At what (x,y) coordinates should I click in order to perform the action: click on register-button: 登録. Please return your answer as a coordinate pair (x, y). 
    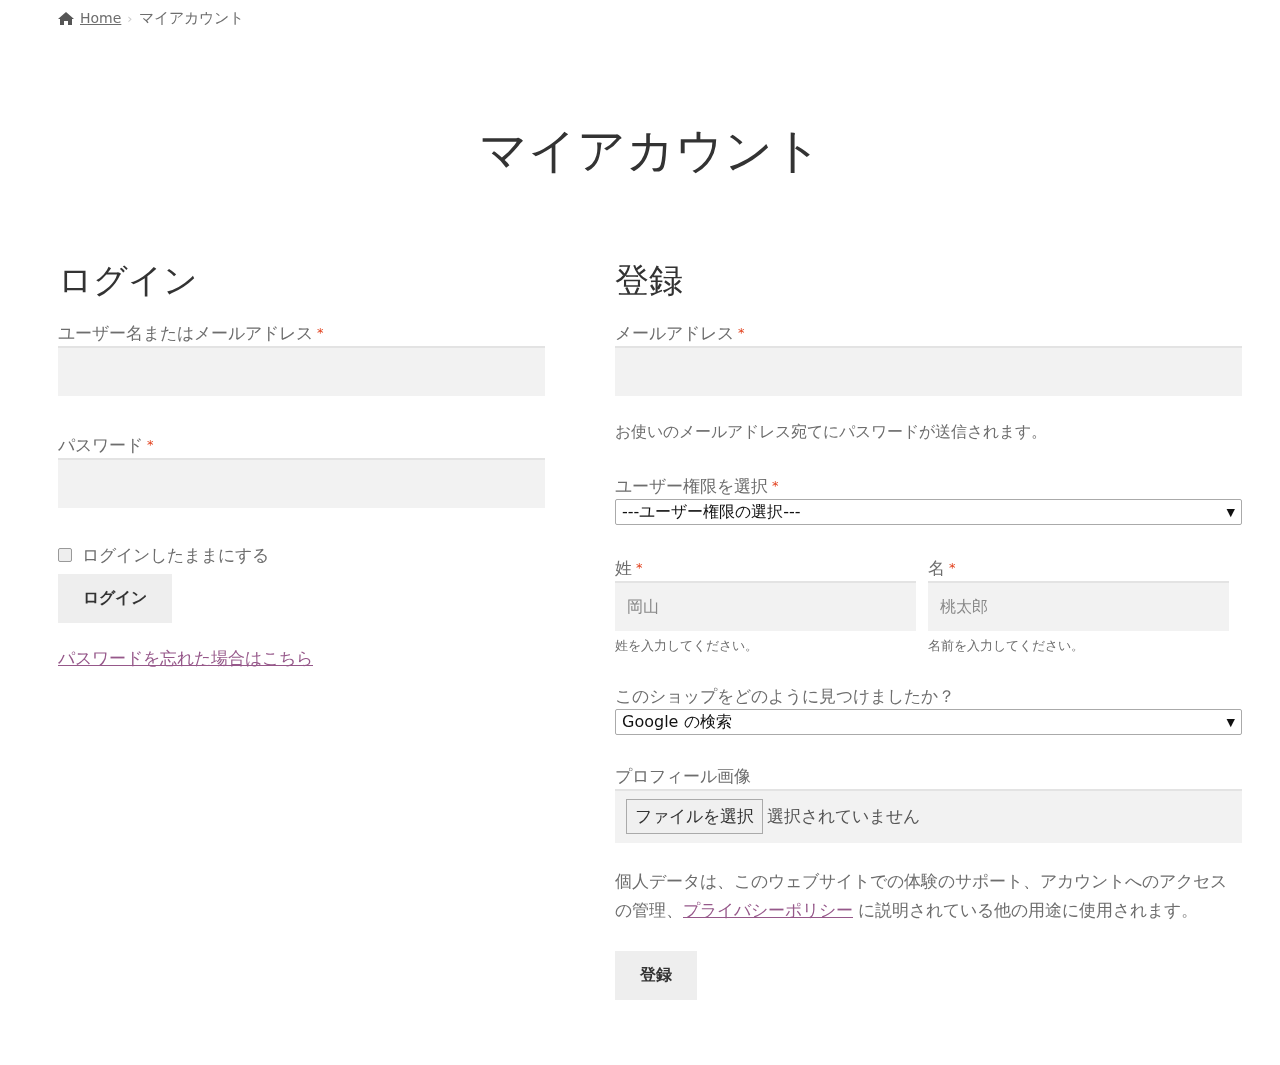
    Looking at the image, I should click on (656, 975).